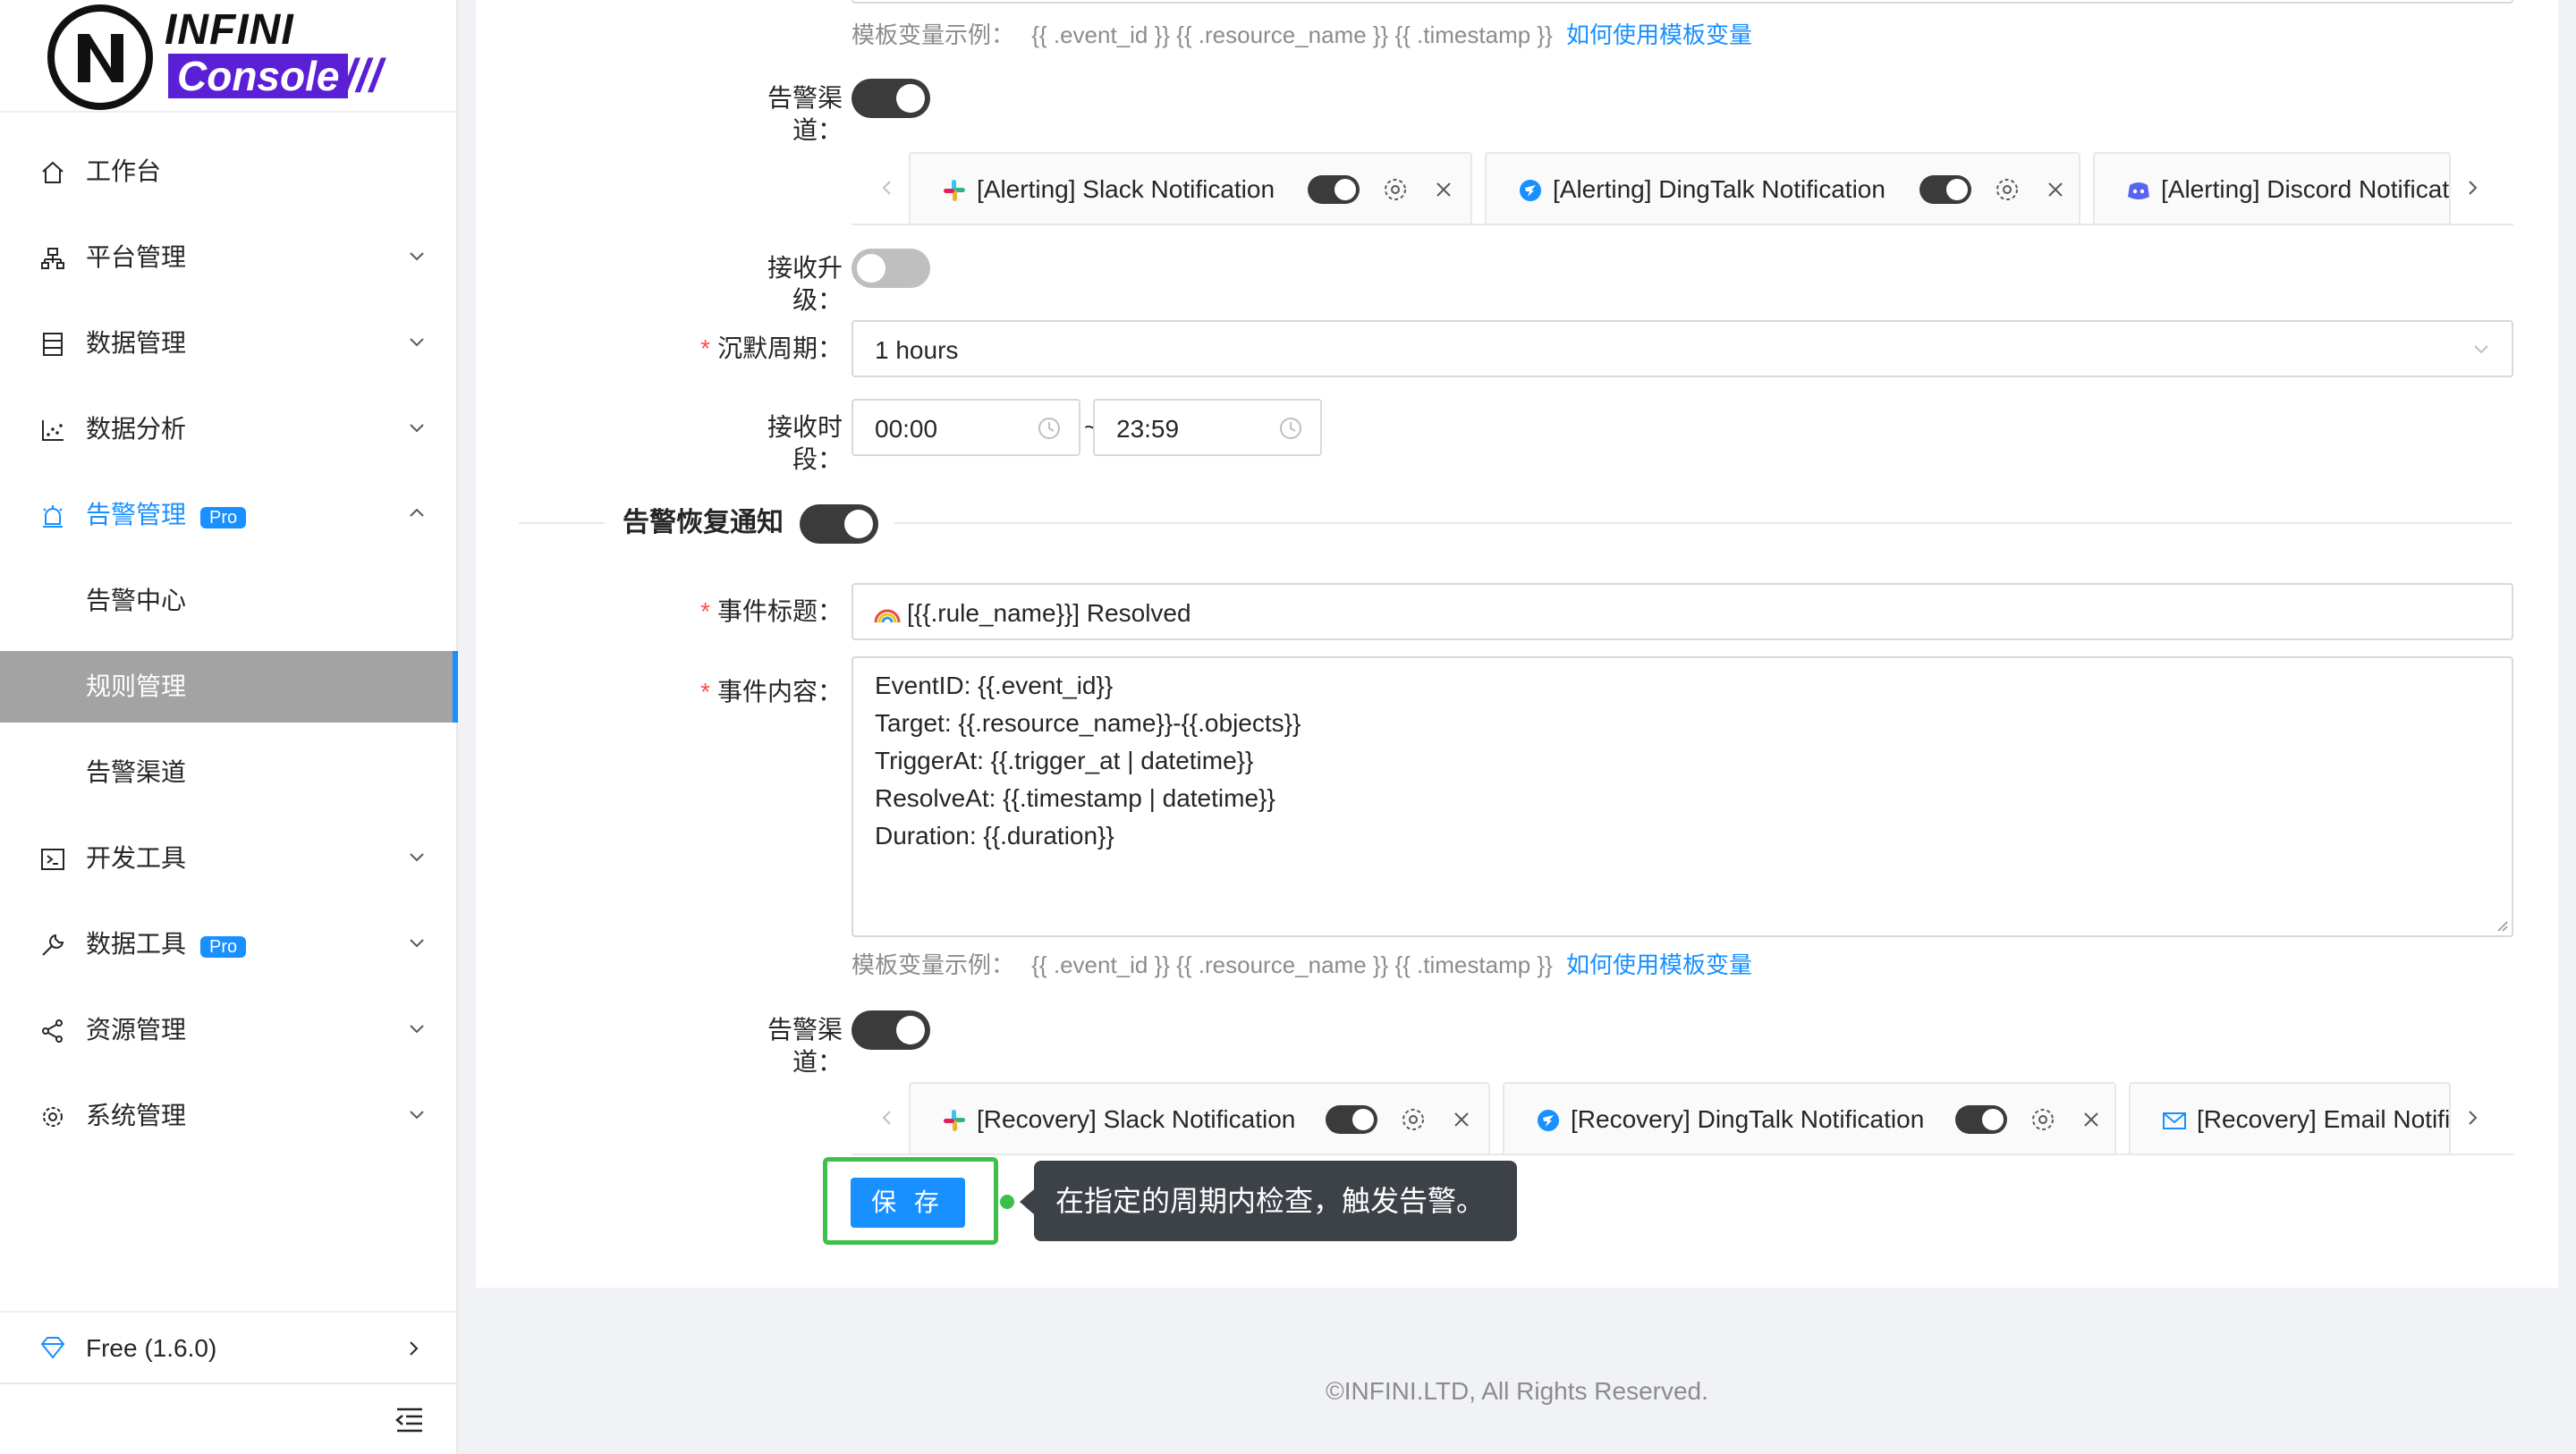 This screenshot has height=1454, width=2576. I want to click on content-line: Duration: {{.duration}}, so click(994, 836).